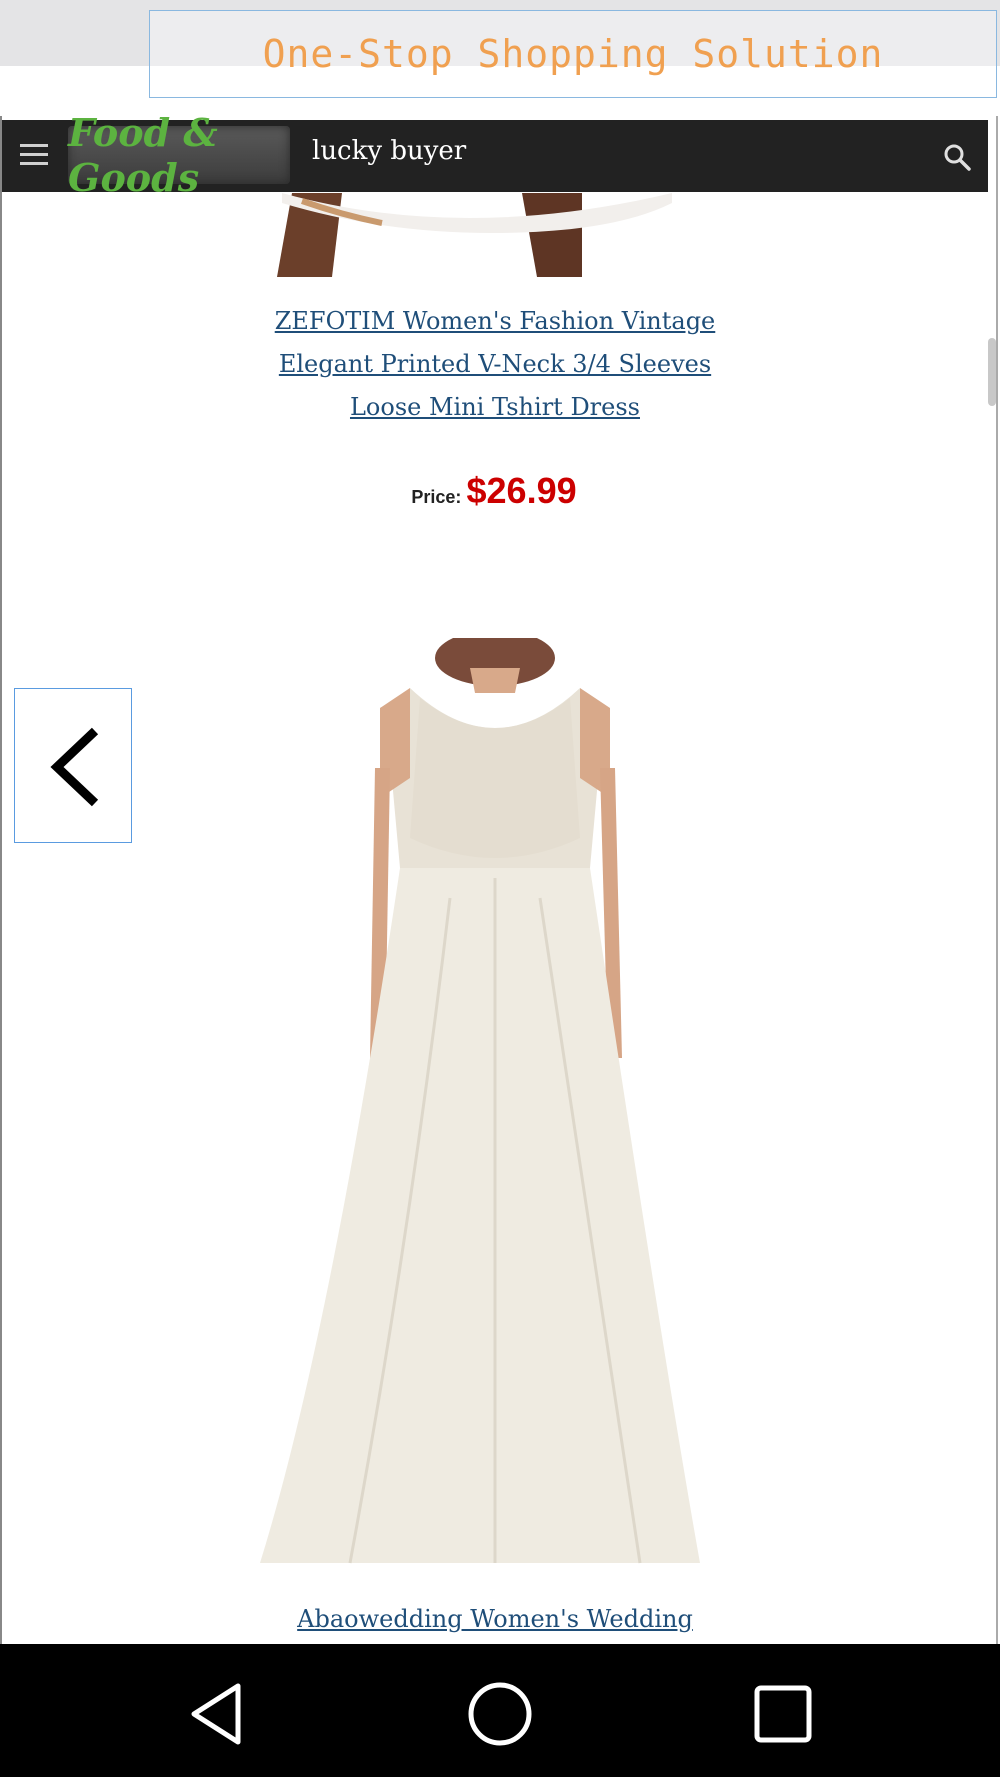 The image size is (1000, 1777). Describe the element at coordinates (494, 407) in the screenshot. I see `product-title-line: Loose Mini Tshirt Dress` at that location.